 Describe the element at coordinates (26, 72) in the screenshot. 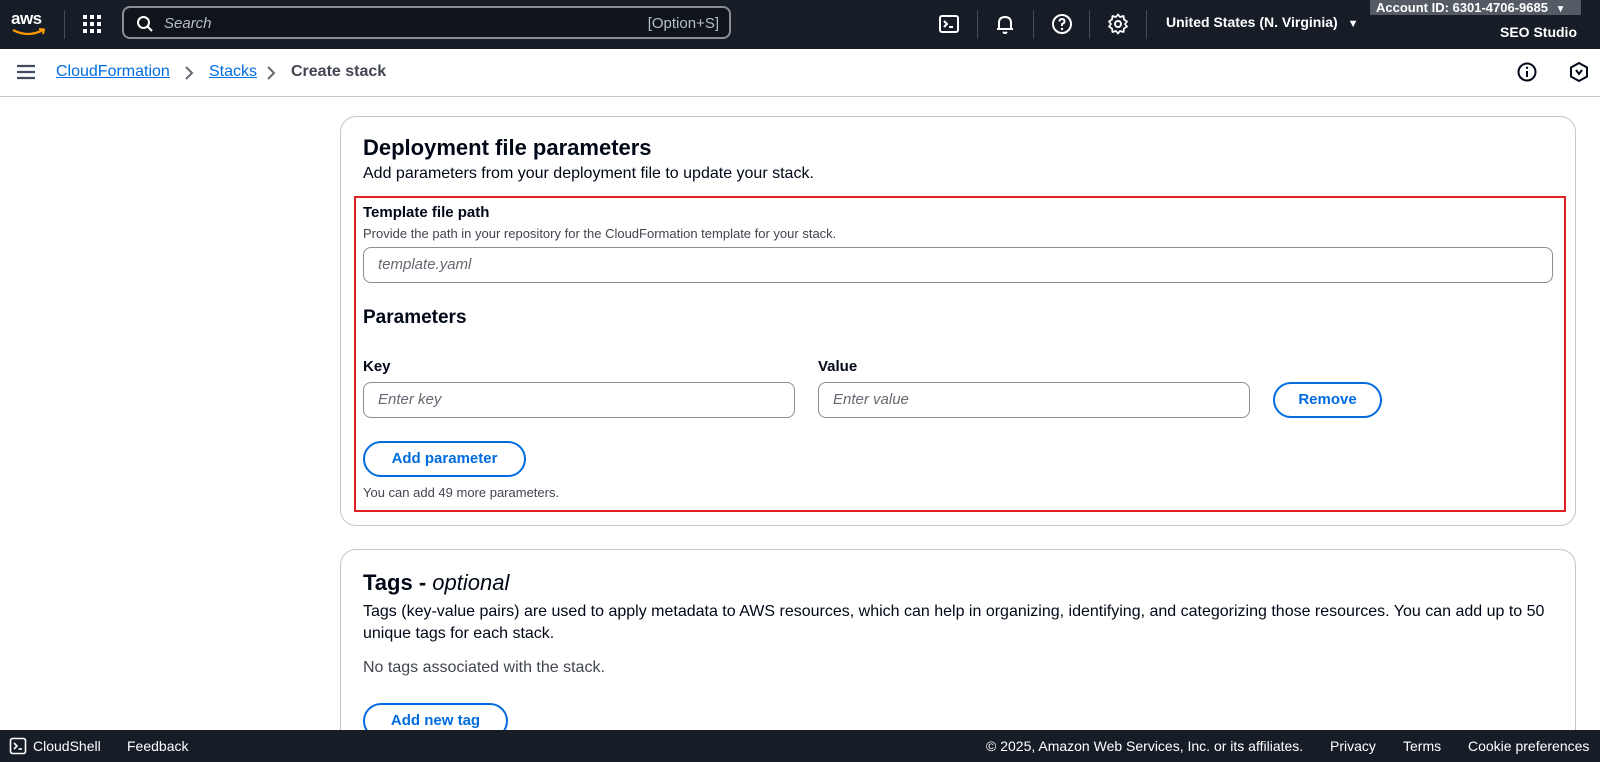

I see `menu-icon` at that location.